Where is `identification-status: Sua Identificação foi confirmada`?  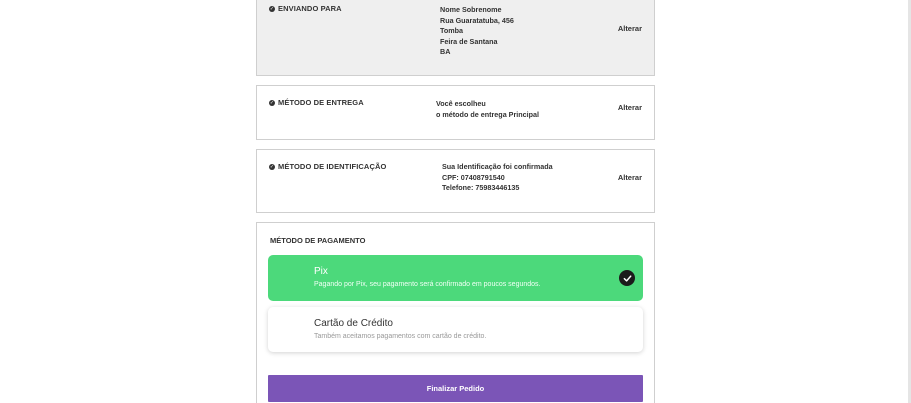 identification-status: Sua Identificação foi confirmada is located at coordinates (497, 166).